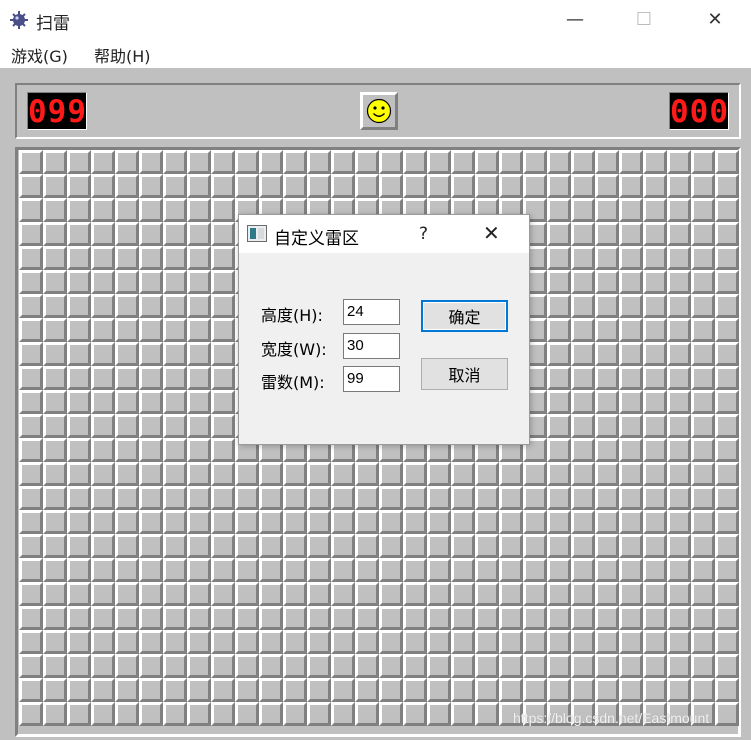 The width and height of the screenshot is (751, 740). What do you see at coordinates (371, 346) in the screenshot?
I see `width-input: 30` at bounding box center [371, 346].